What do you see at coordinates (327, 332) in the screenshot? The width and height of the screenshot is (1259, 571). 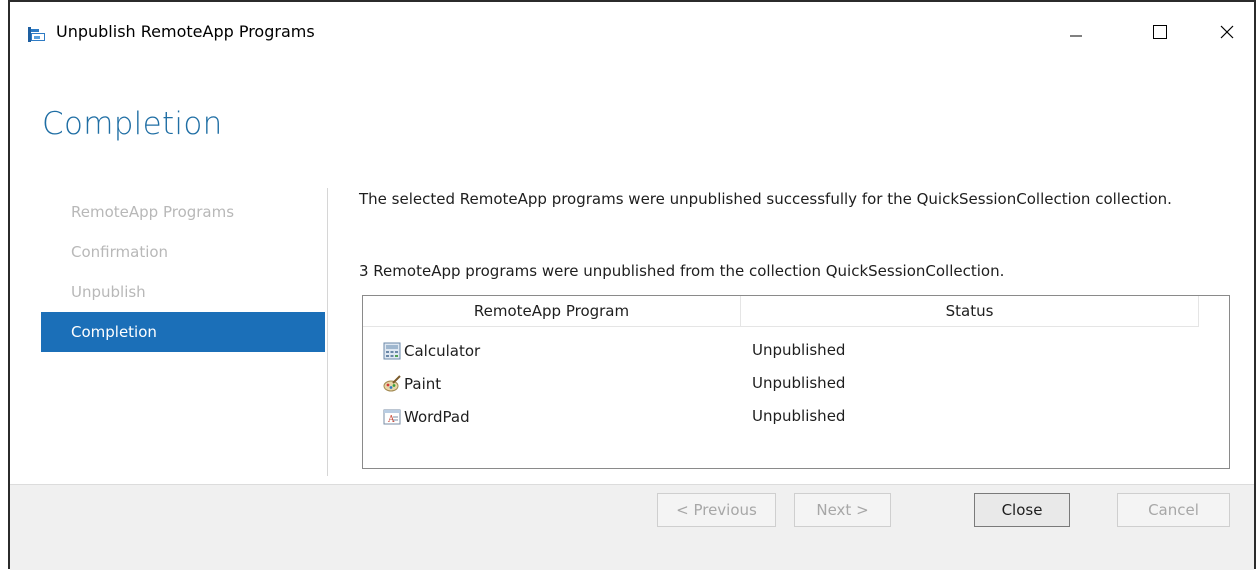 I see `nav-divider` at bounding box center [327, 332].